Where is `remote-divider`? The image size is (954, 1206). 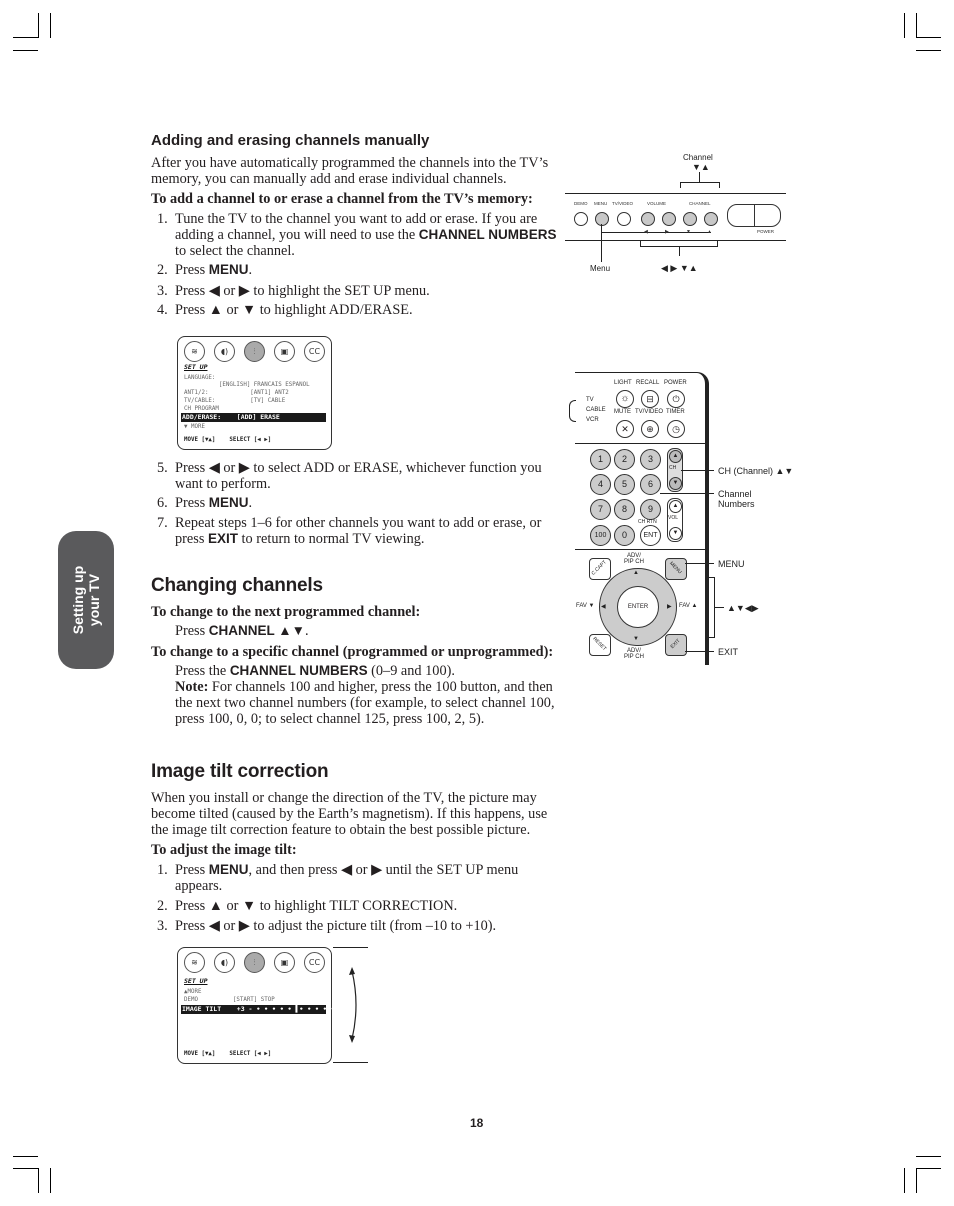
remote-divider is located at coordinates (640, 443).